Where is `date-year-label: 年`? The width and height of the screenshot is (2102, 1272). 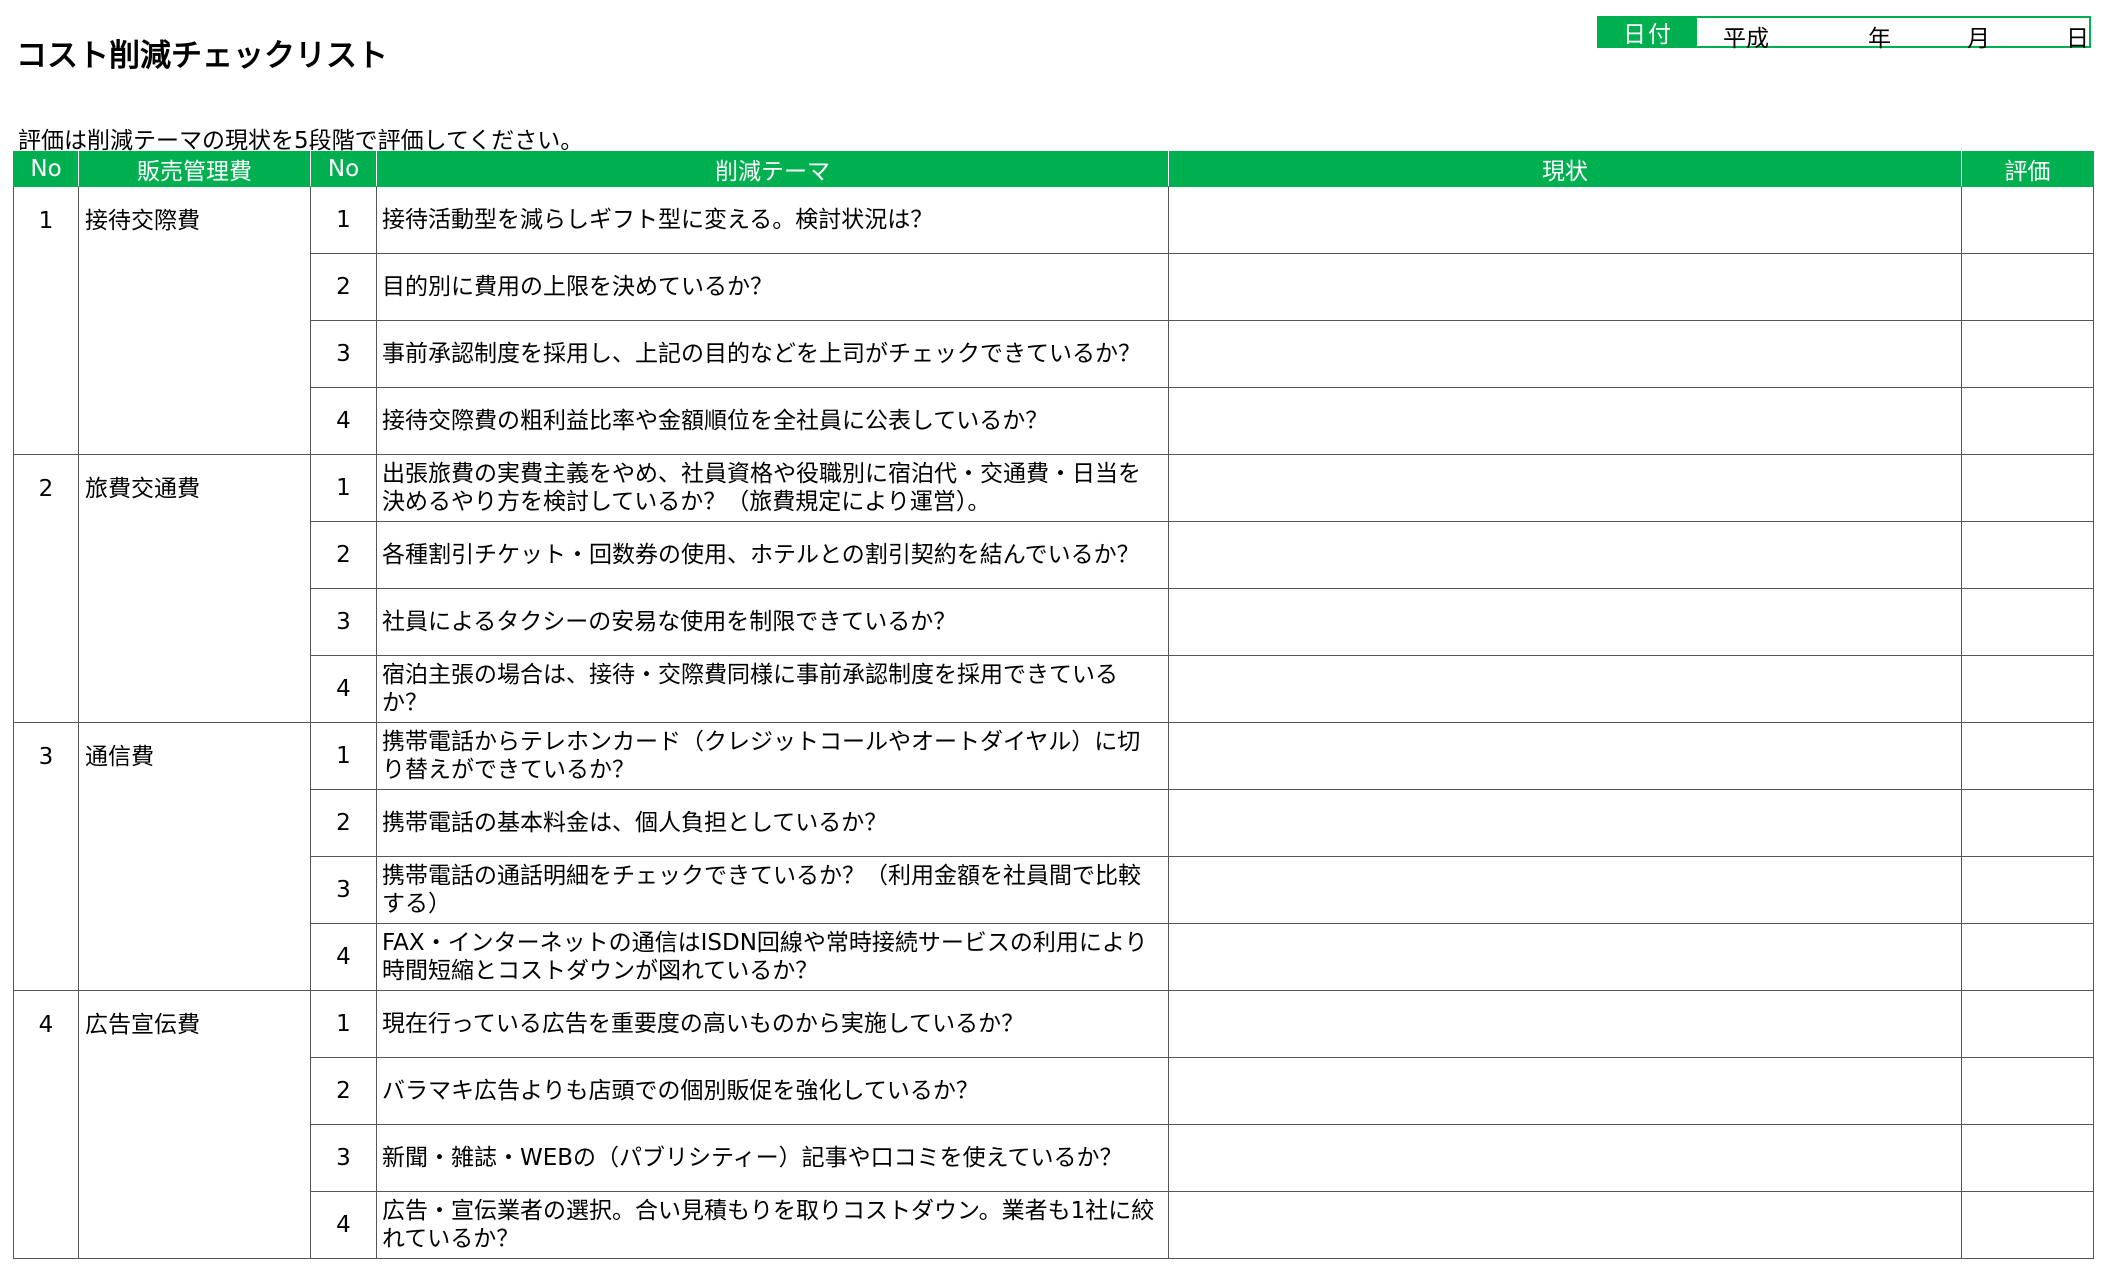
date-year-label: 年 is located at coordinates (1879, 39).